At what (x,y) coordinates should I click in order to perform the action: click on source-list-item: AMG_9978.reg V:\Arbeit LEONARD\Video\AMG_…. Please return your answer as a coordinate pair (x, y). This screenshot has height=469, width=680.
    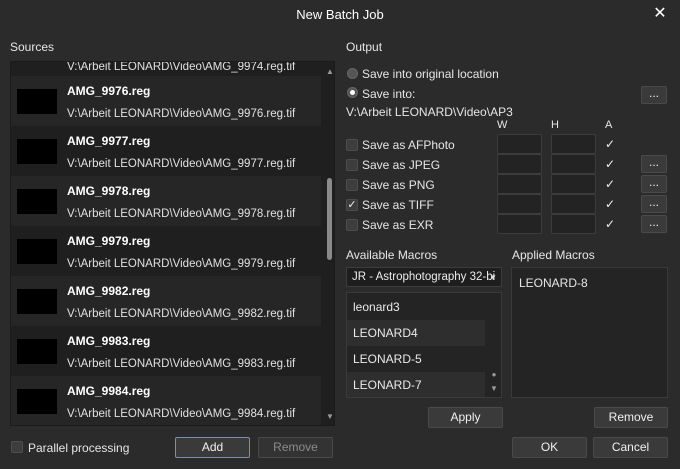
    Looking at the image, I should click on (166, 201).